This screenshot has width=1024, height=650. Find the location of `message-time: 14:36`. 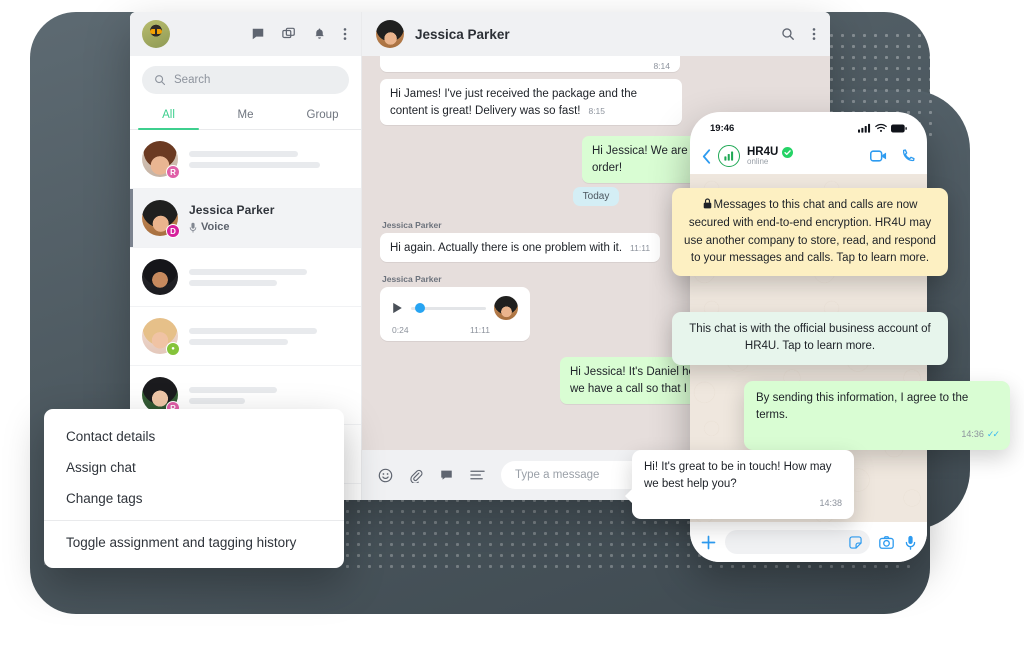

message-time: 14:36 is located at coordinates (972, 433).